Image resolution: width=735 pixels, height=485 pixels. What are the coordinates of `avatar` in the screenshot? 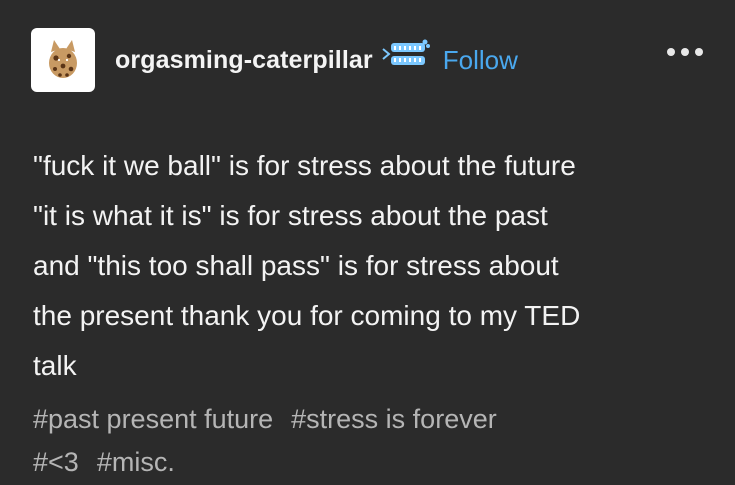 It's located at (63, 60).